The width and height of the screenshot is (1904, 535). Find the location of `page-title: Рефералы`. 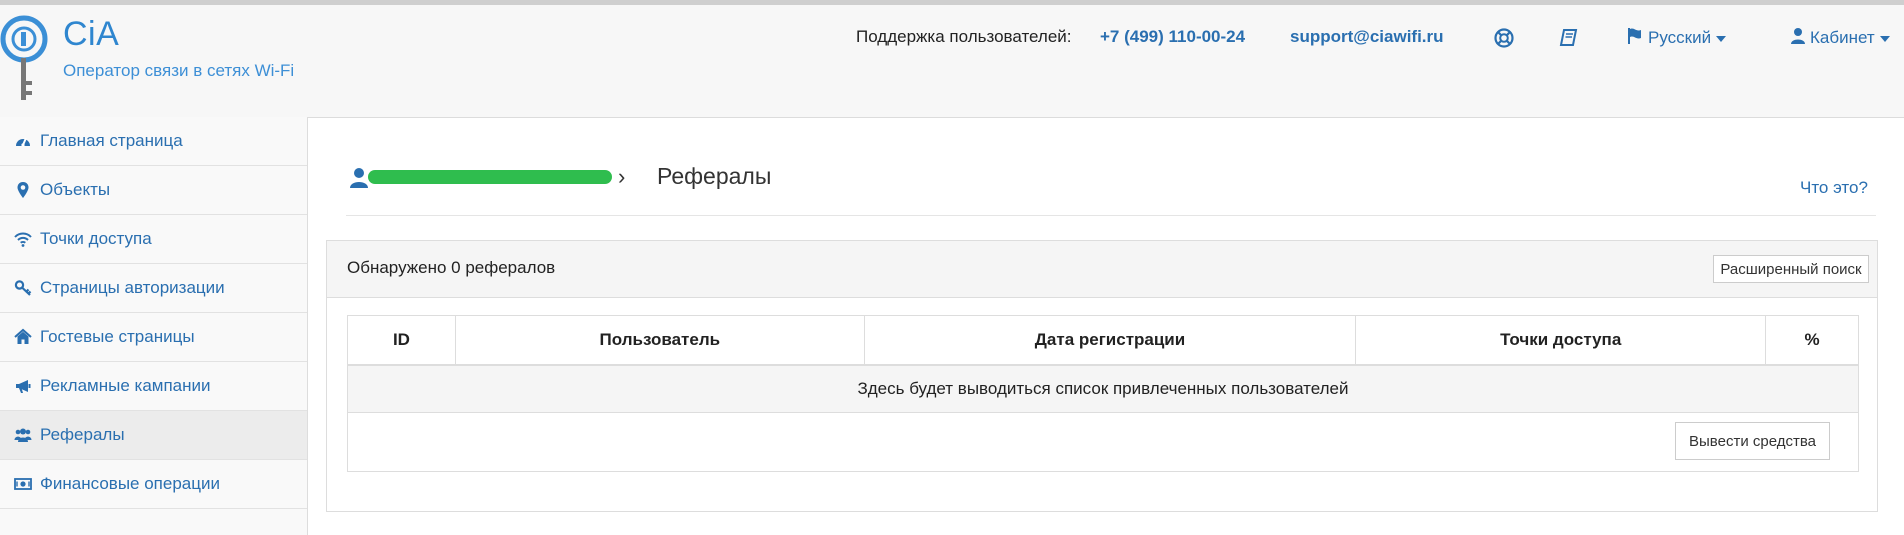

page-title: Рефералы is located at coordinates (714, 176).